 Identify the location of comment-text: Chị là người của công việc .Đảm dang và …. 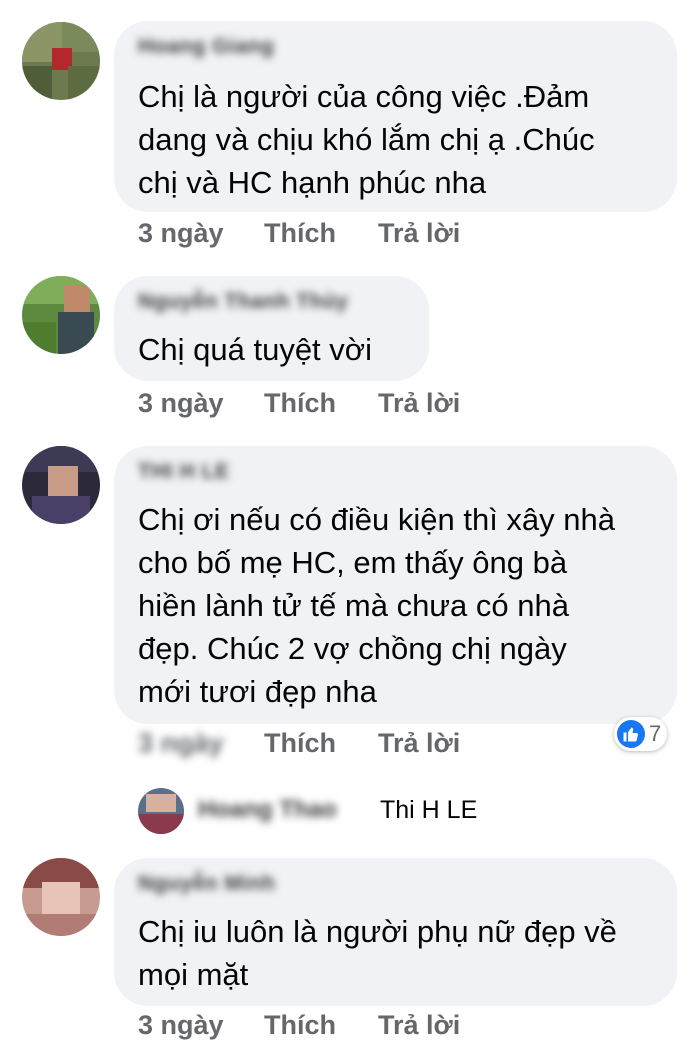
(366, 139).